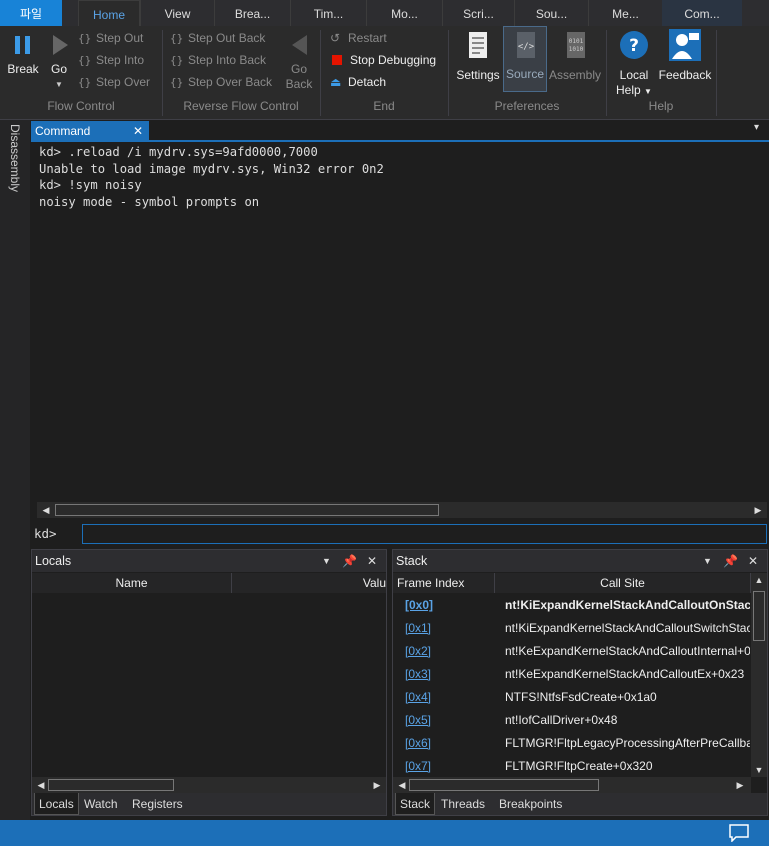 The width and height of the screenshot is (769, 846). What do you see at coordinates (463, 804) in the screenshot?
I see `tab-threads: Threads` at bounding box center [463, 804].